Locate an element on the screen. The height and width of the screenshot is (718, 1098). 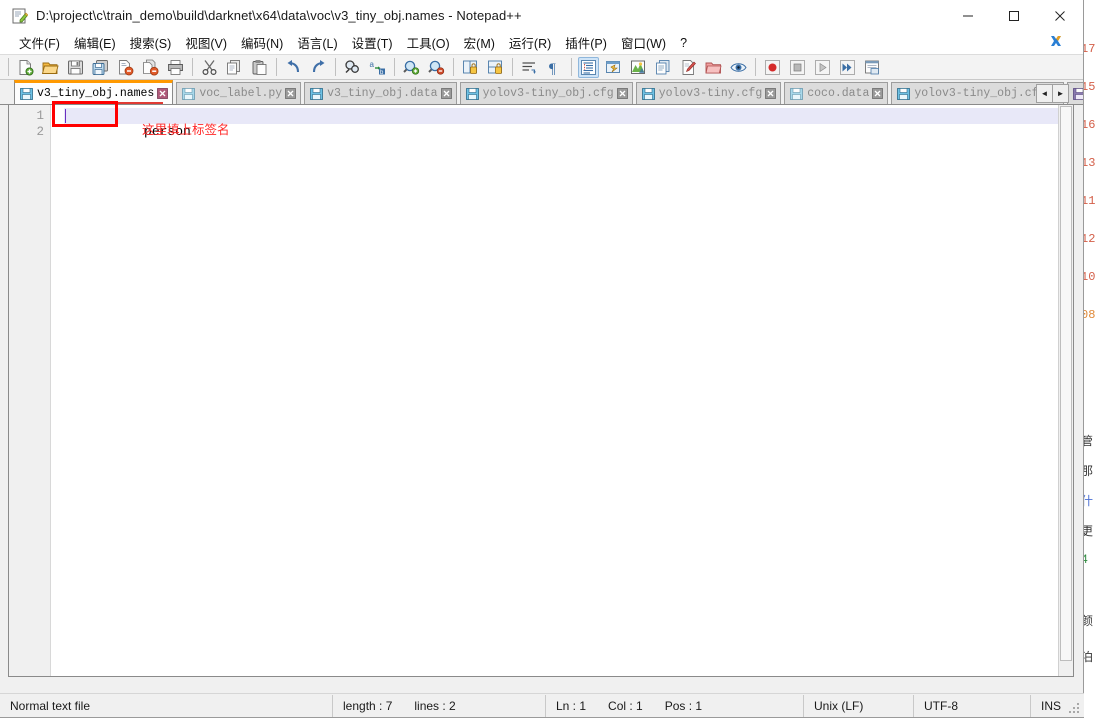
close-icon is located at coordinates (1060, 15).